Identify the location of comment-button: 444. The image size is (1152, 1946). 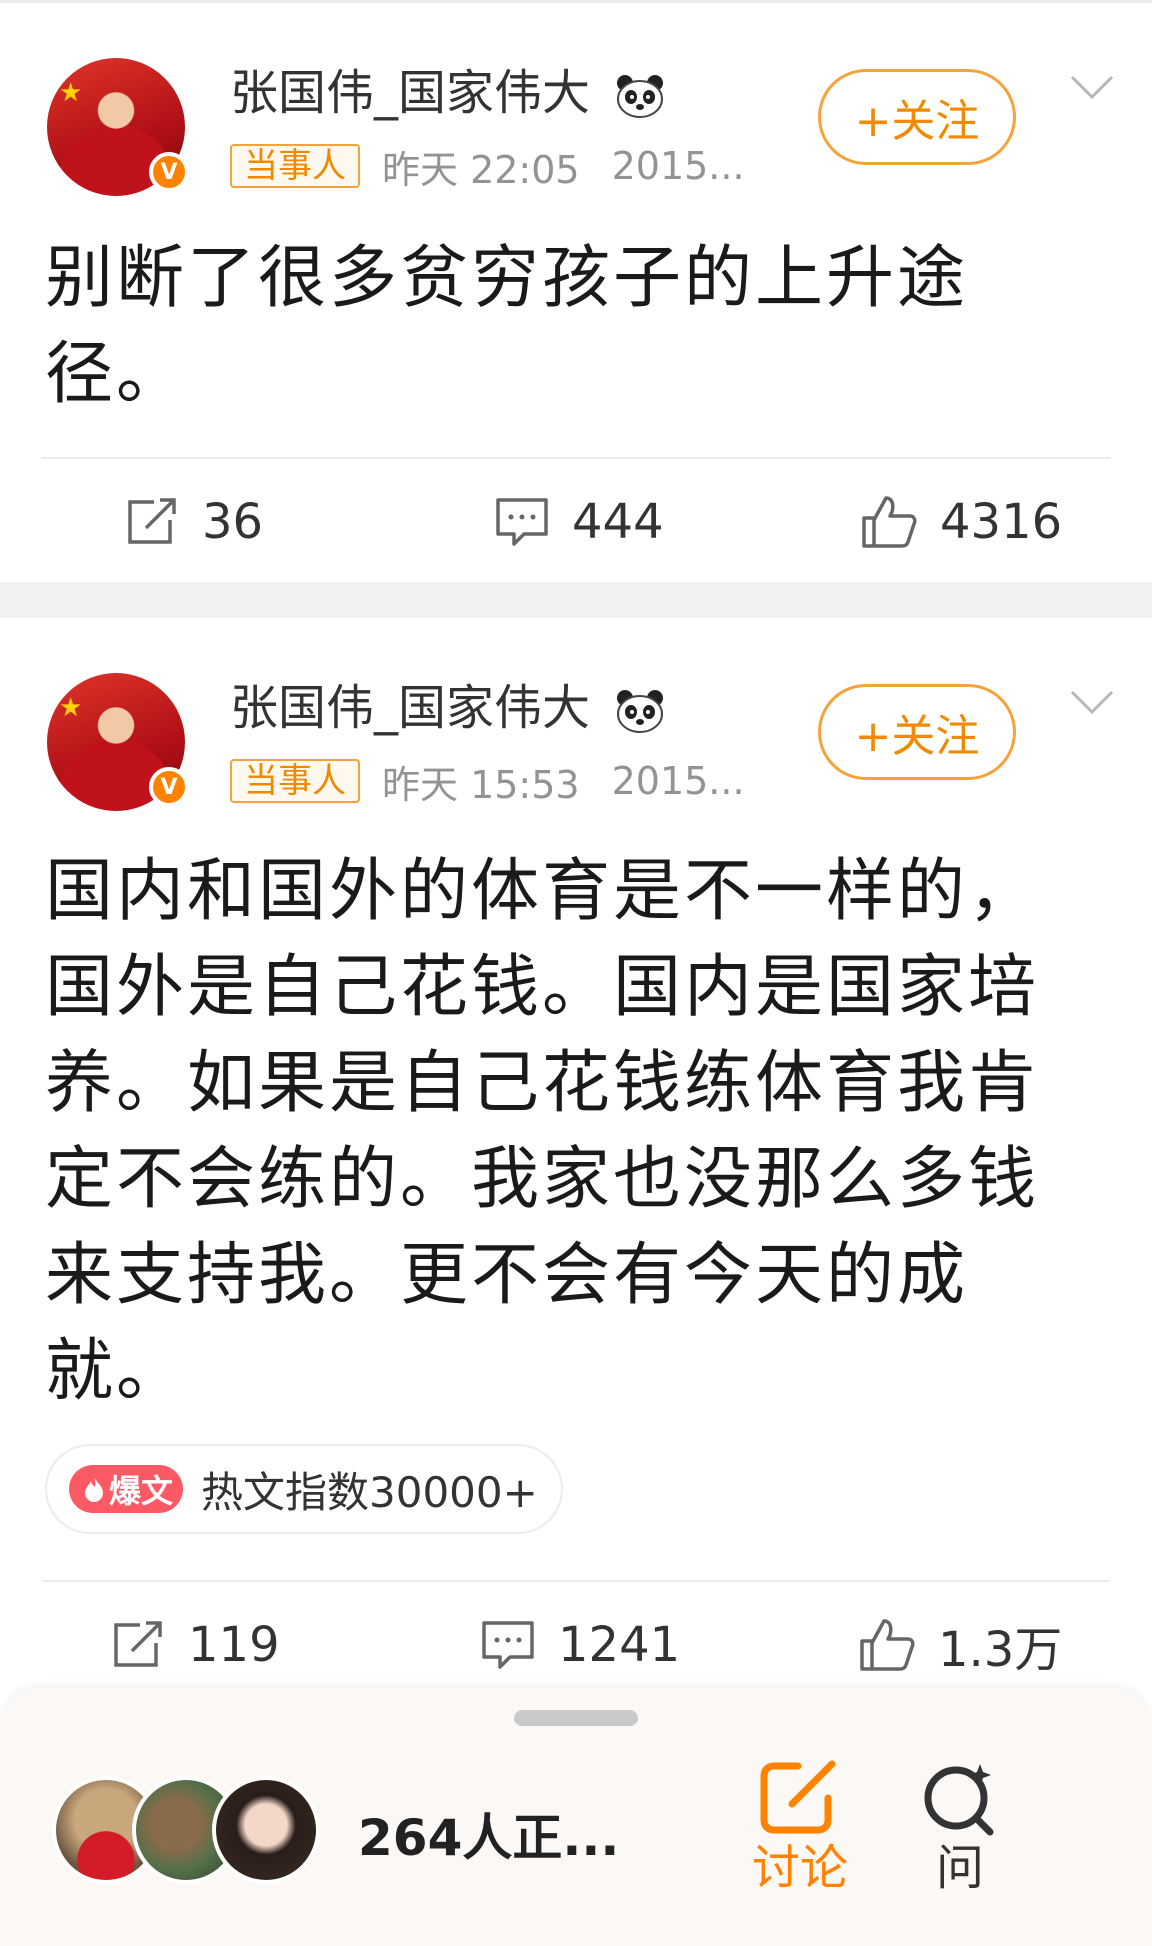
(579, 522).